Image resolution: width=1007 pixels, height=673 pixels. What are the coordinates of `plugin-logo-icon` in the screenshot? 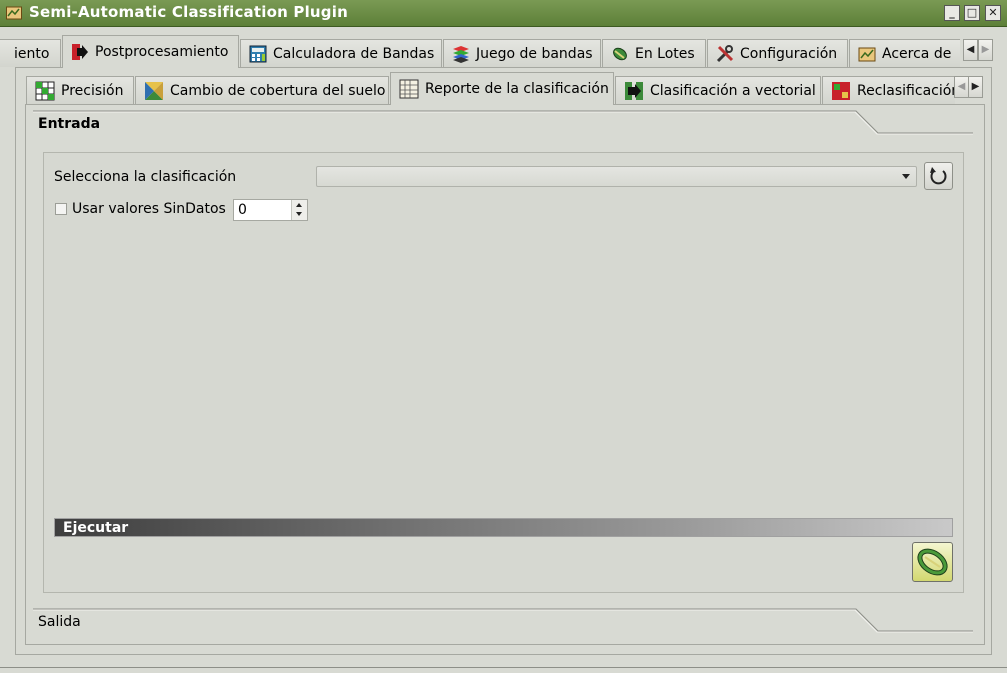 It's located at (14, 13).